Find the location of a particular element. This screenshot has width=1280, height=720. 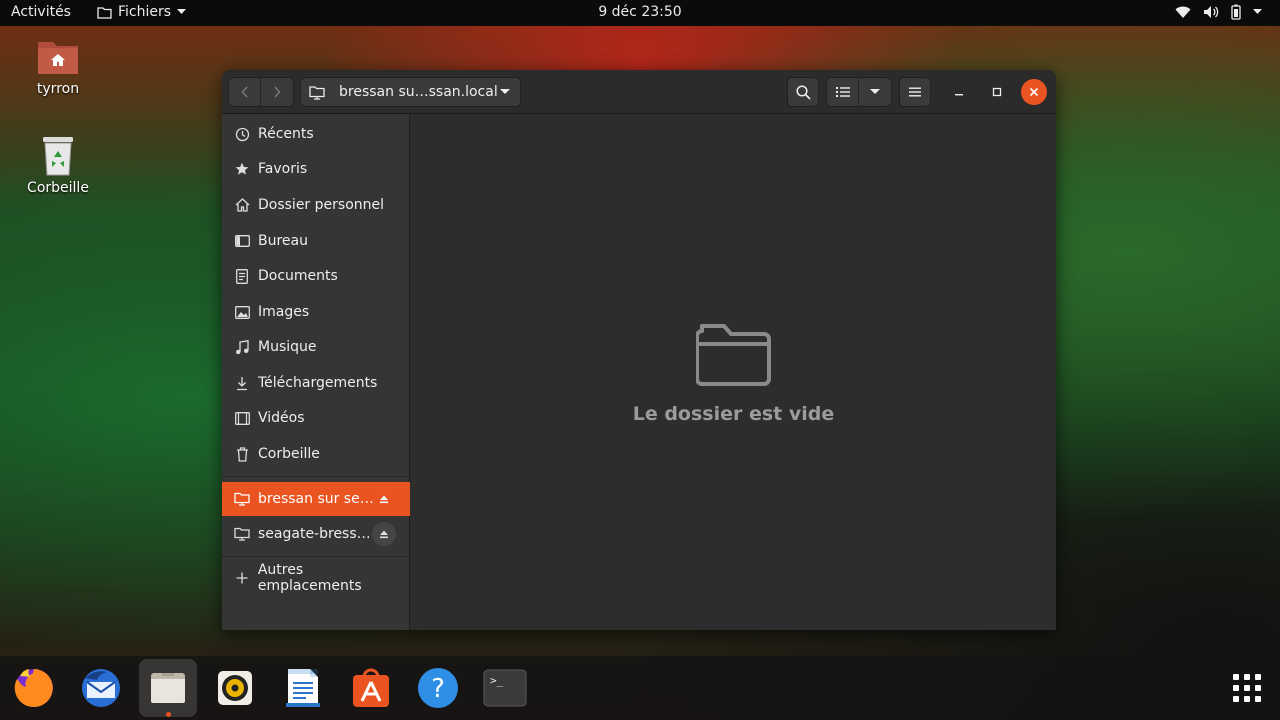

help-icon: ? is located at coordinates (438, 688).